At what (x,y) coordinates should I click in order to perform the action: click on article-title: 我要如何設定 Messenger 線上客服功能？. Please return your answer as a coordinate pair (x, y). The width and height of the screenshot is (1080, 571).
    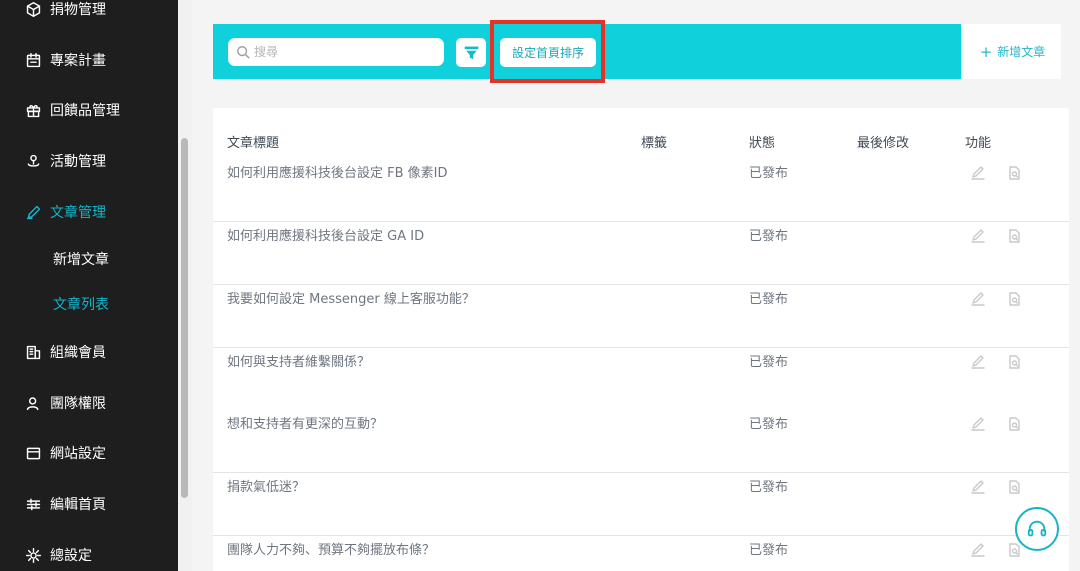
    Looking at the image, I should click on (351, 300).